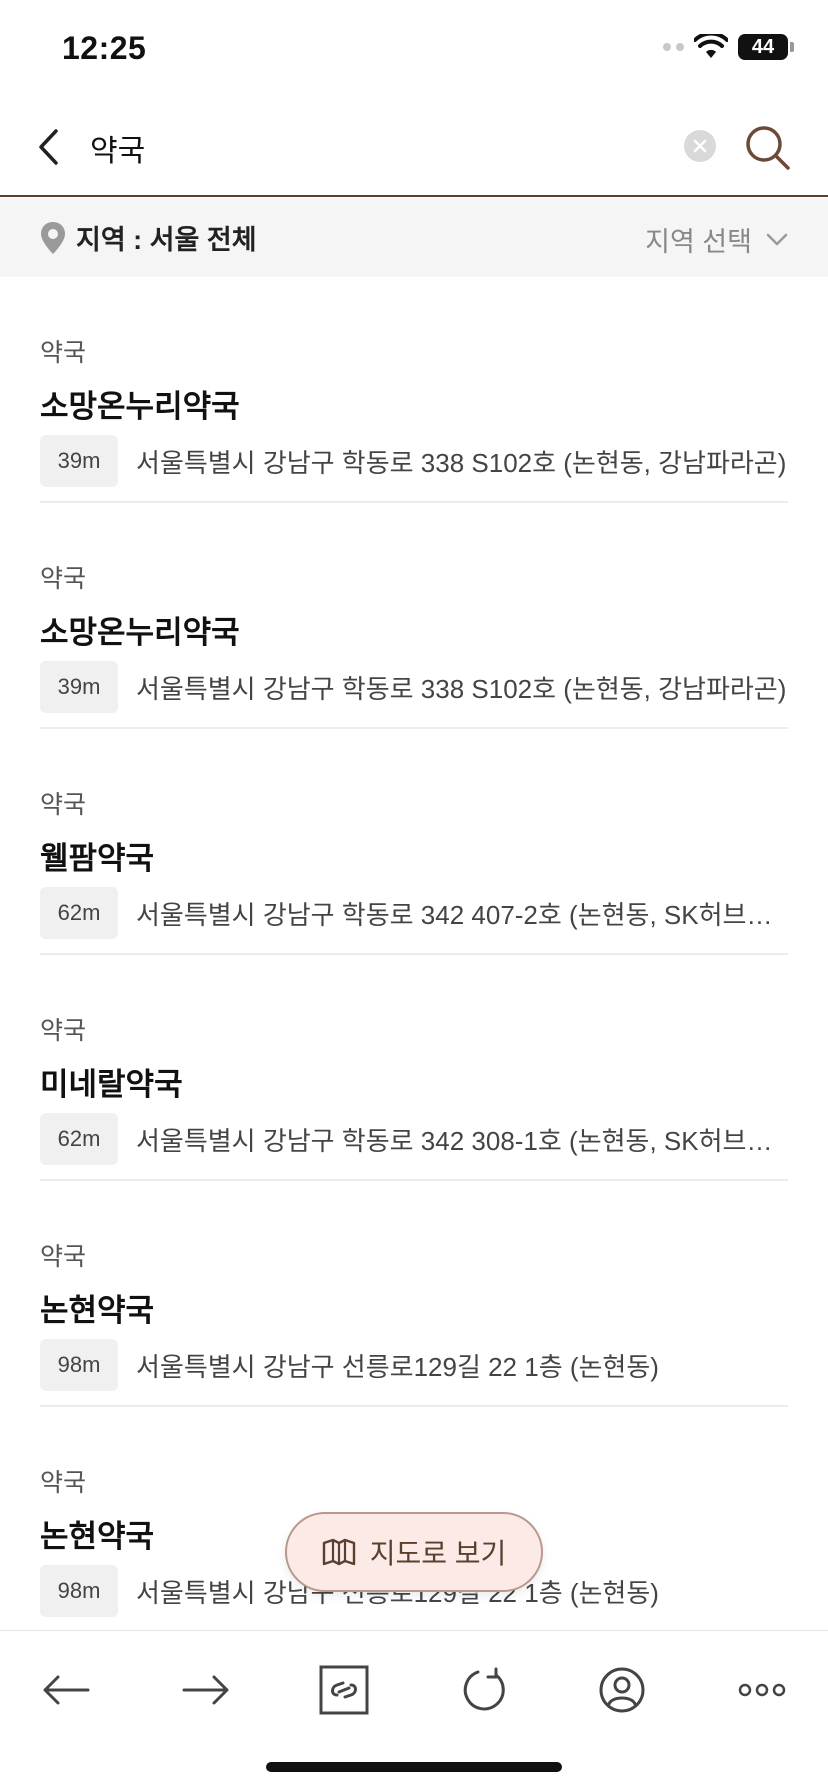  I want to click on back-arrow-icon, so click(66, 1690).